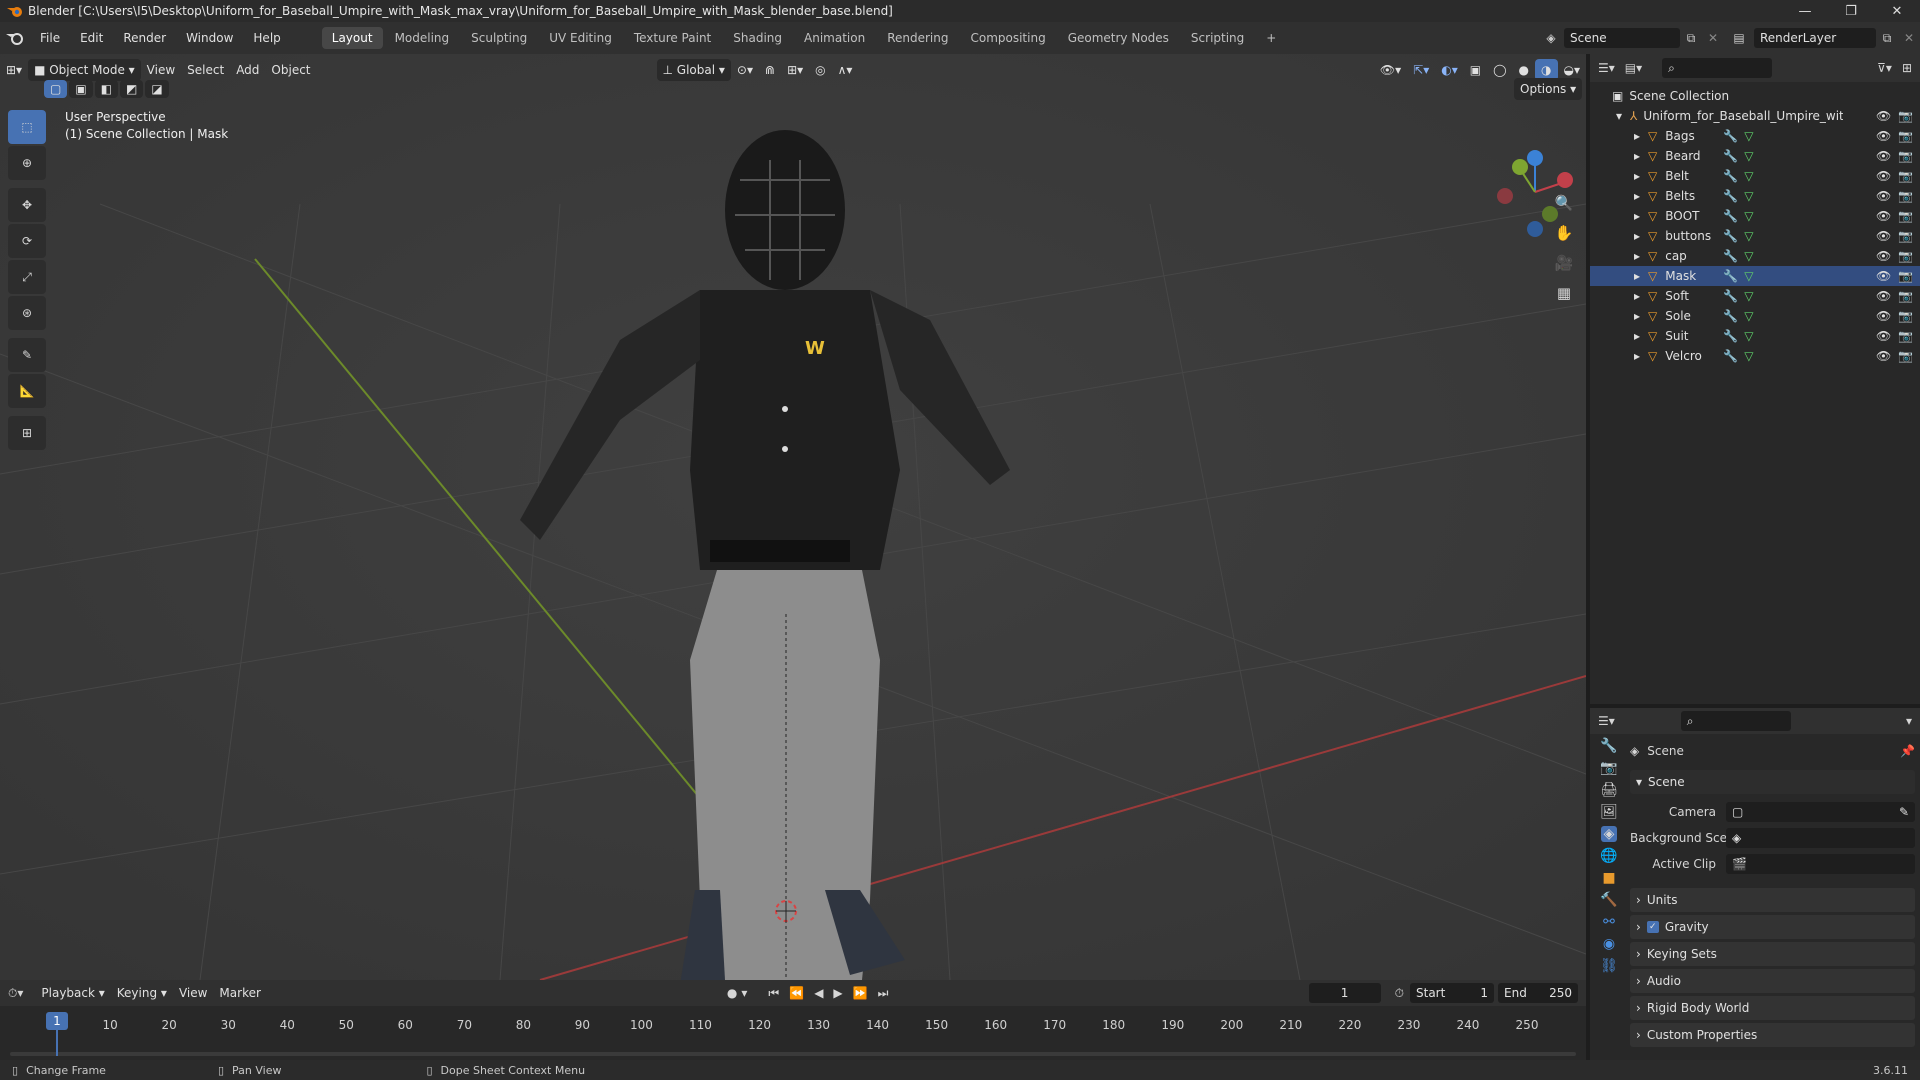 This screenshot has height=1080, width=1920. I want to click on start-frame-field: Start 1, so click(1452, 993).